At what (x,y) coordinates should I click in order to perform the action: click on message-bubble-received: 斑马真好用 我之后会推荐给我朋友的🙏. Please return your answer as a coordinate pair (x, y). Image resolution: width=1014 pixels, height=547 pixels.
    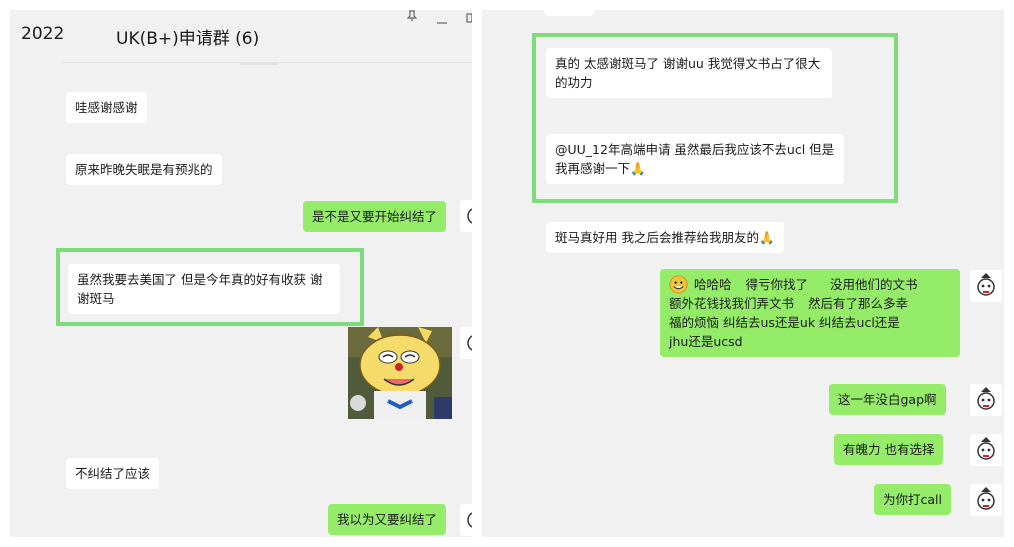
    Looking at the image, I should click on (665, 237).